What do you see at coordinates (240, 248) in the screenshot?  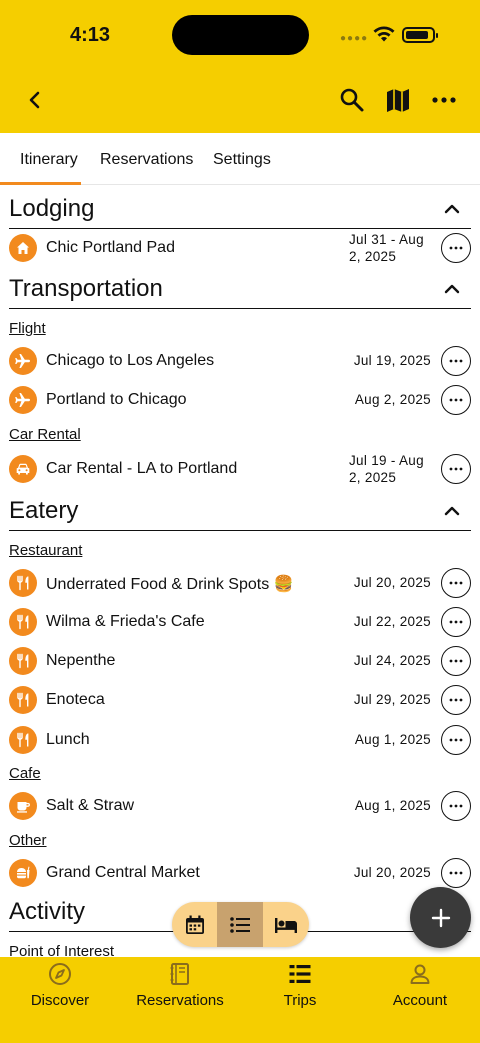 I see `list-item: Chic Portland Pad Jul 31 - Aug 2, 2025` at bounding box center [240, 248].